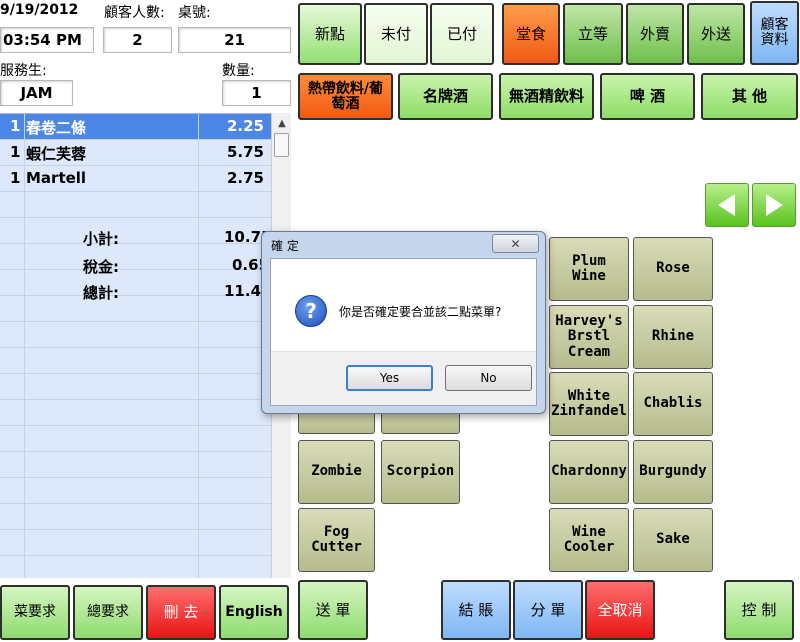 The image size is (800, 642). I want to click on scroll-thumb, so click(281, 145).